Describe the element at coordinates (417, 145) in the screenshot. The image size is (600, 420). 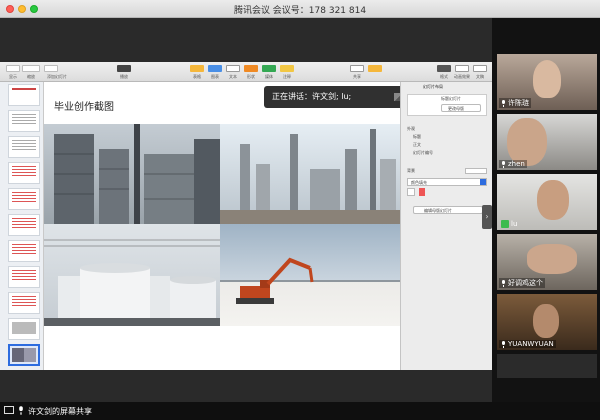
I see `body-checkbox: 正文` at that location.